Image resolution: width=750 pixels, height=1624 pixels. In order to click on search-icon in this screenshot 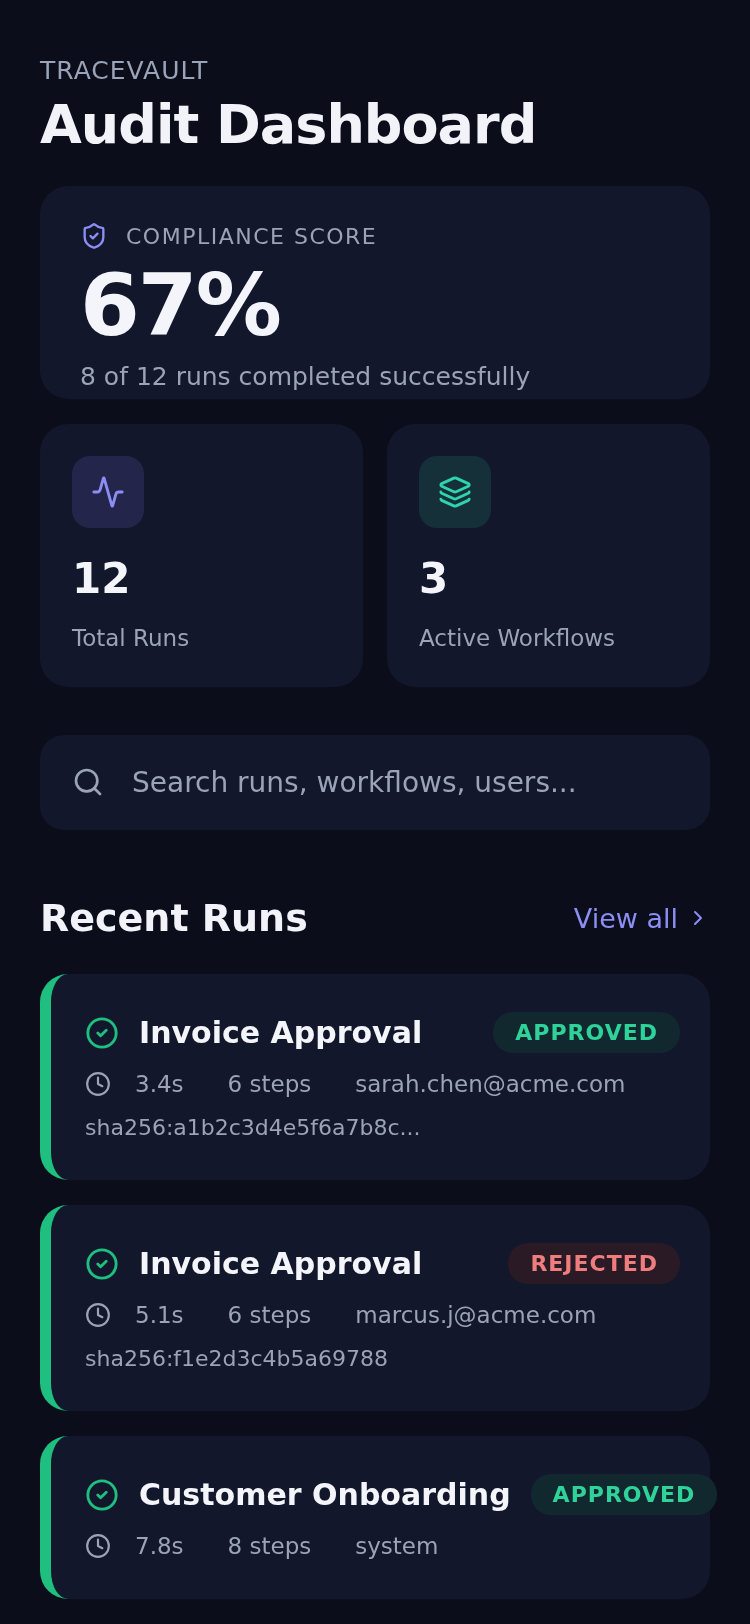, I will do `click(88, 782)`.